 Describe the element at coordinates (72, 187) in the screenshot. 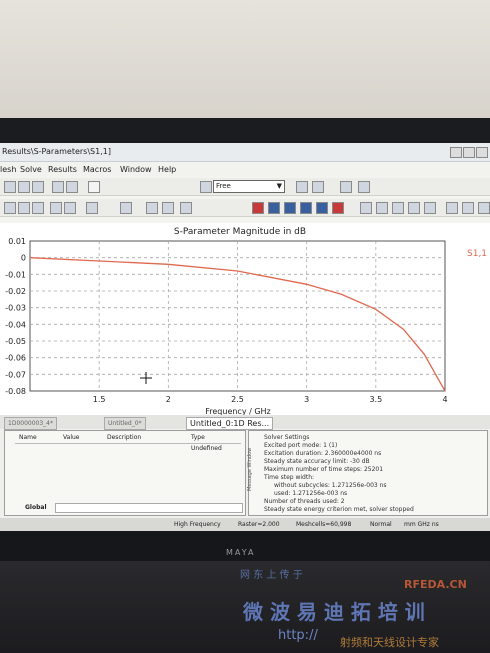

I see `pan-icon` at that location.